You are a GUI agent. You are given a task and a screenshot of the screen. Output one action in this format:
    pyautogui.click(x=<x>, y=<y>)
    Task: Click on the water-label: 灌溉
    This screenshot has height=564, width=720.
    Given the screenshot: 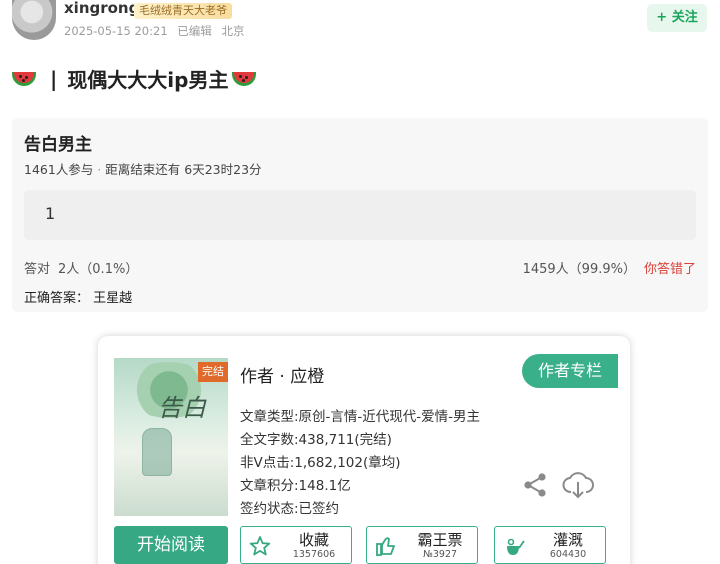 What is the action you would take?
    pyautogui.click(x=567, y=540)
    